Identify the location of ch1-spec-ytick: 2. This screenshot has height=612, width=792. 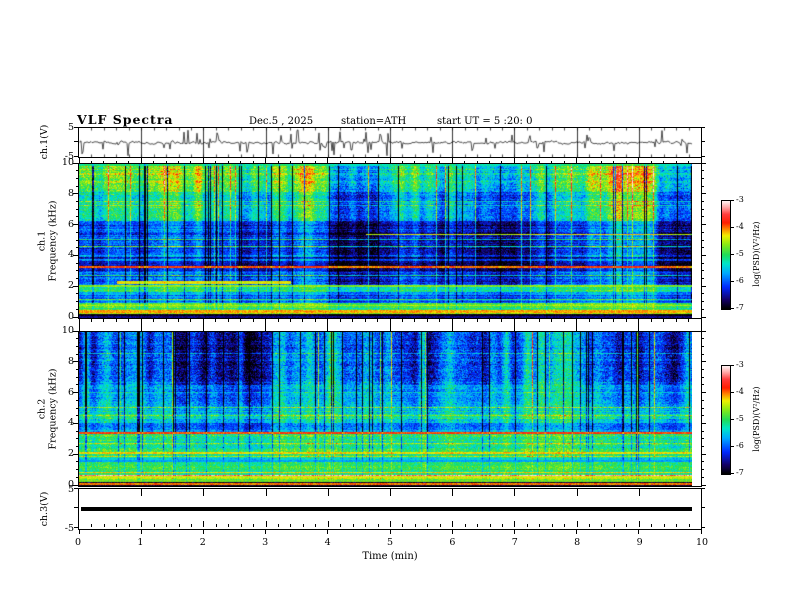
(70, 286).